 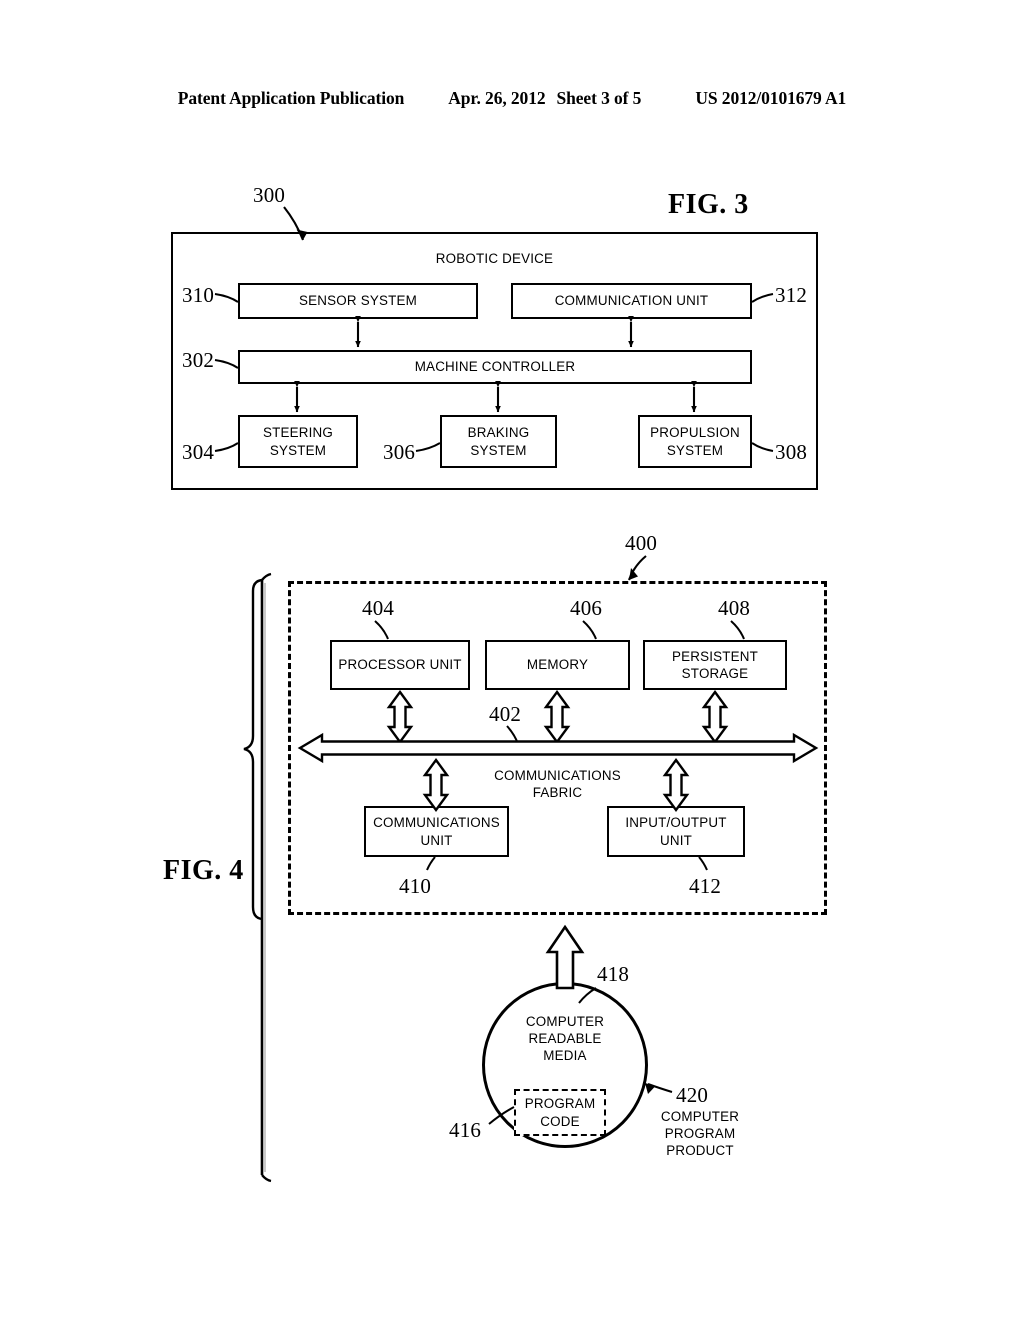 I want to click on block-braking-system-label: BRAKING SYSTEM, so click(x=498, y=441).